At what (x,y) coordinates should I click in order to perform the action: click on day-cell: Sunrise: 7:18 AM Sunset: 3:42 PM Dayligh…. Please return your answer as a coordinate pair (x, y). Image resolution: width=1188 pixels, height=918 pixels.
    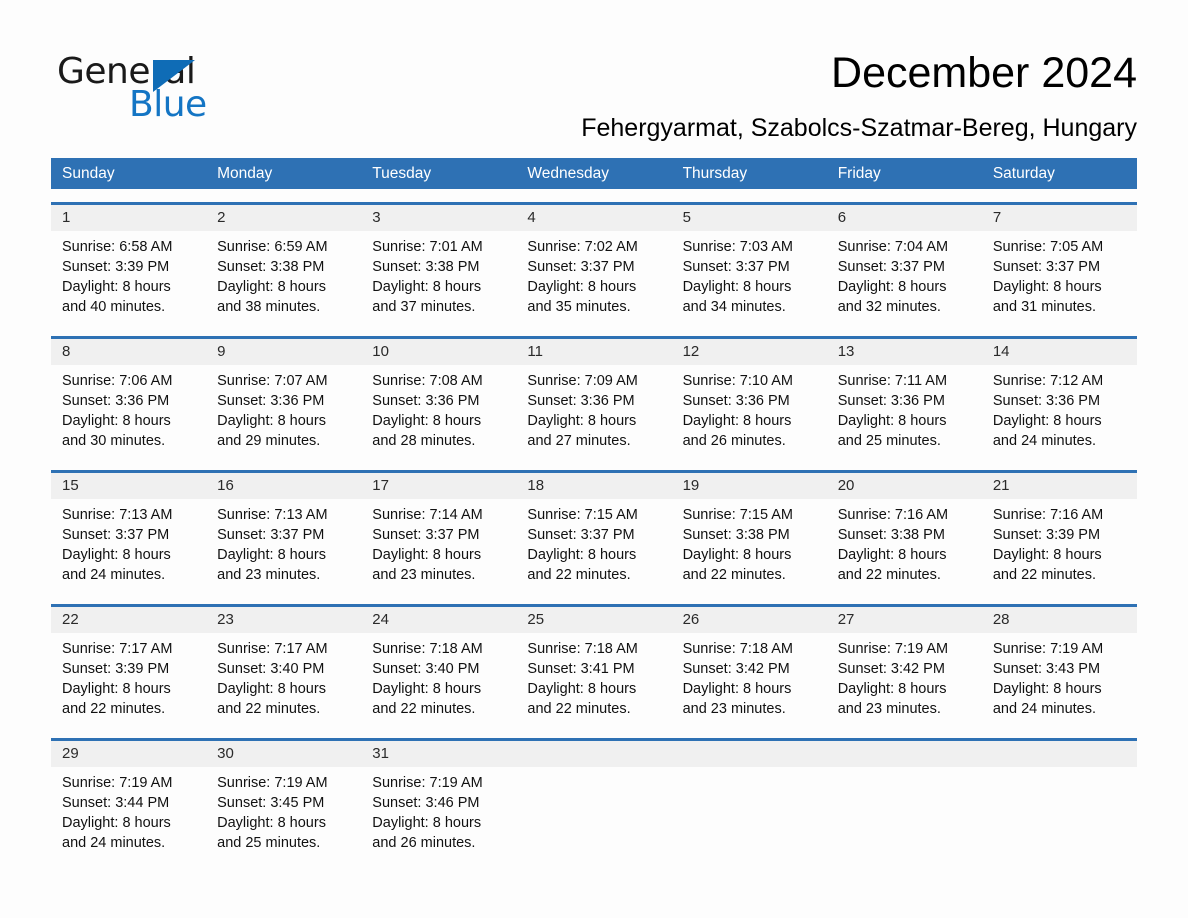
    Looking at the image, I should click on (749, 679).